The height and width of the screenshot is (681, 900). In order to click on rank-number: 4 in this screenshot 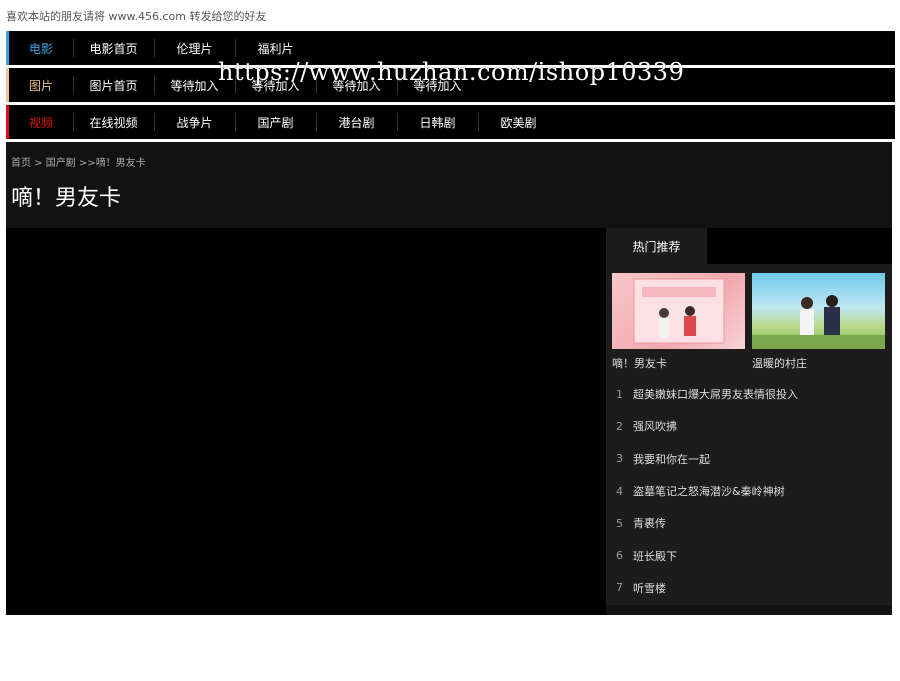, I will do `click(619, 491)`.